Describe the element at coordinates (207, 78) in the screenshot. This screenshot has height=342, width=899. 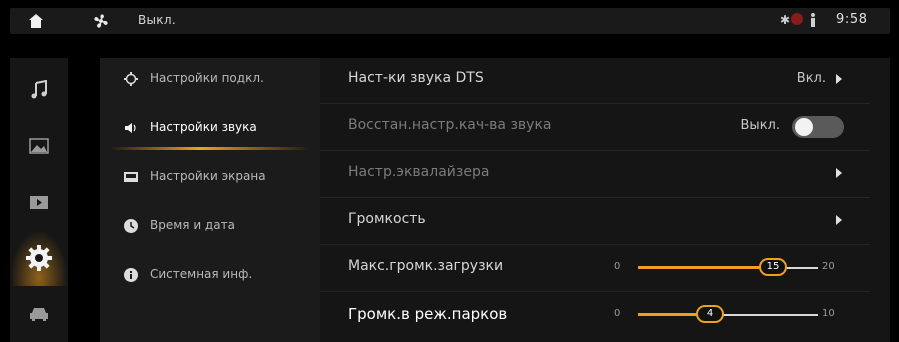
I see `category-label: Настройки подкл.` at that location.